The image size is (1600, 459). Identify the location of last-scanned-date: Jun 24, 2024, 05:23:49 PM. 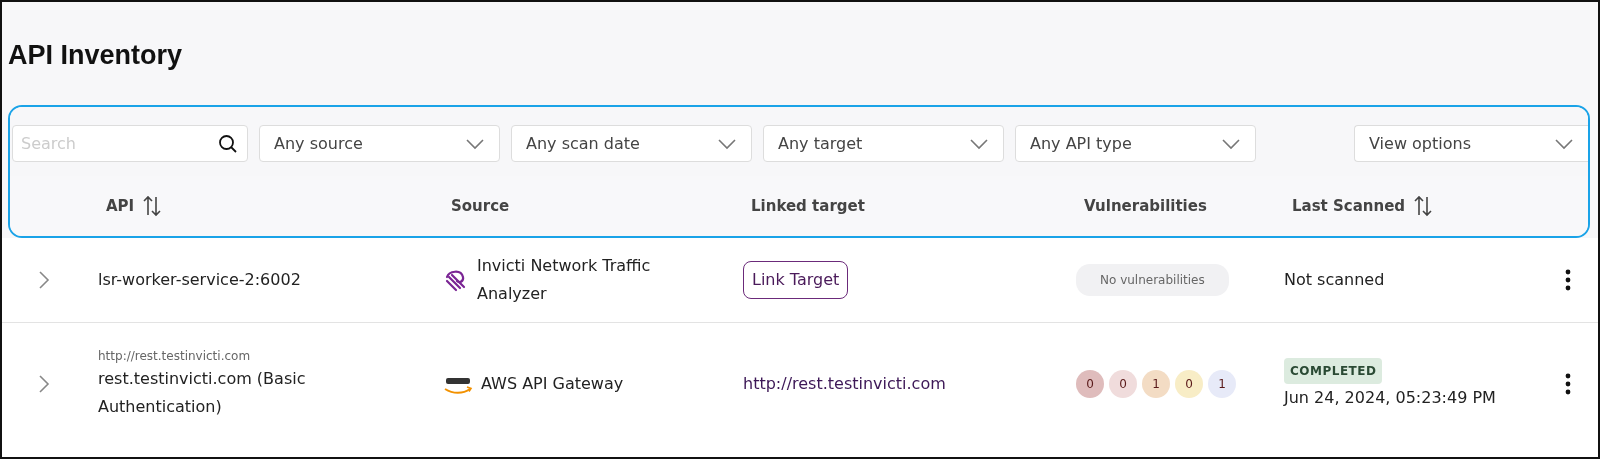
(1390, 398).